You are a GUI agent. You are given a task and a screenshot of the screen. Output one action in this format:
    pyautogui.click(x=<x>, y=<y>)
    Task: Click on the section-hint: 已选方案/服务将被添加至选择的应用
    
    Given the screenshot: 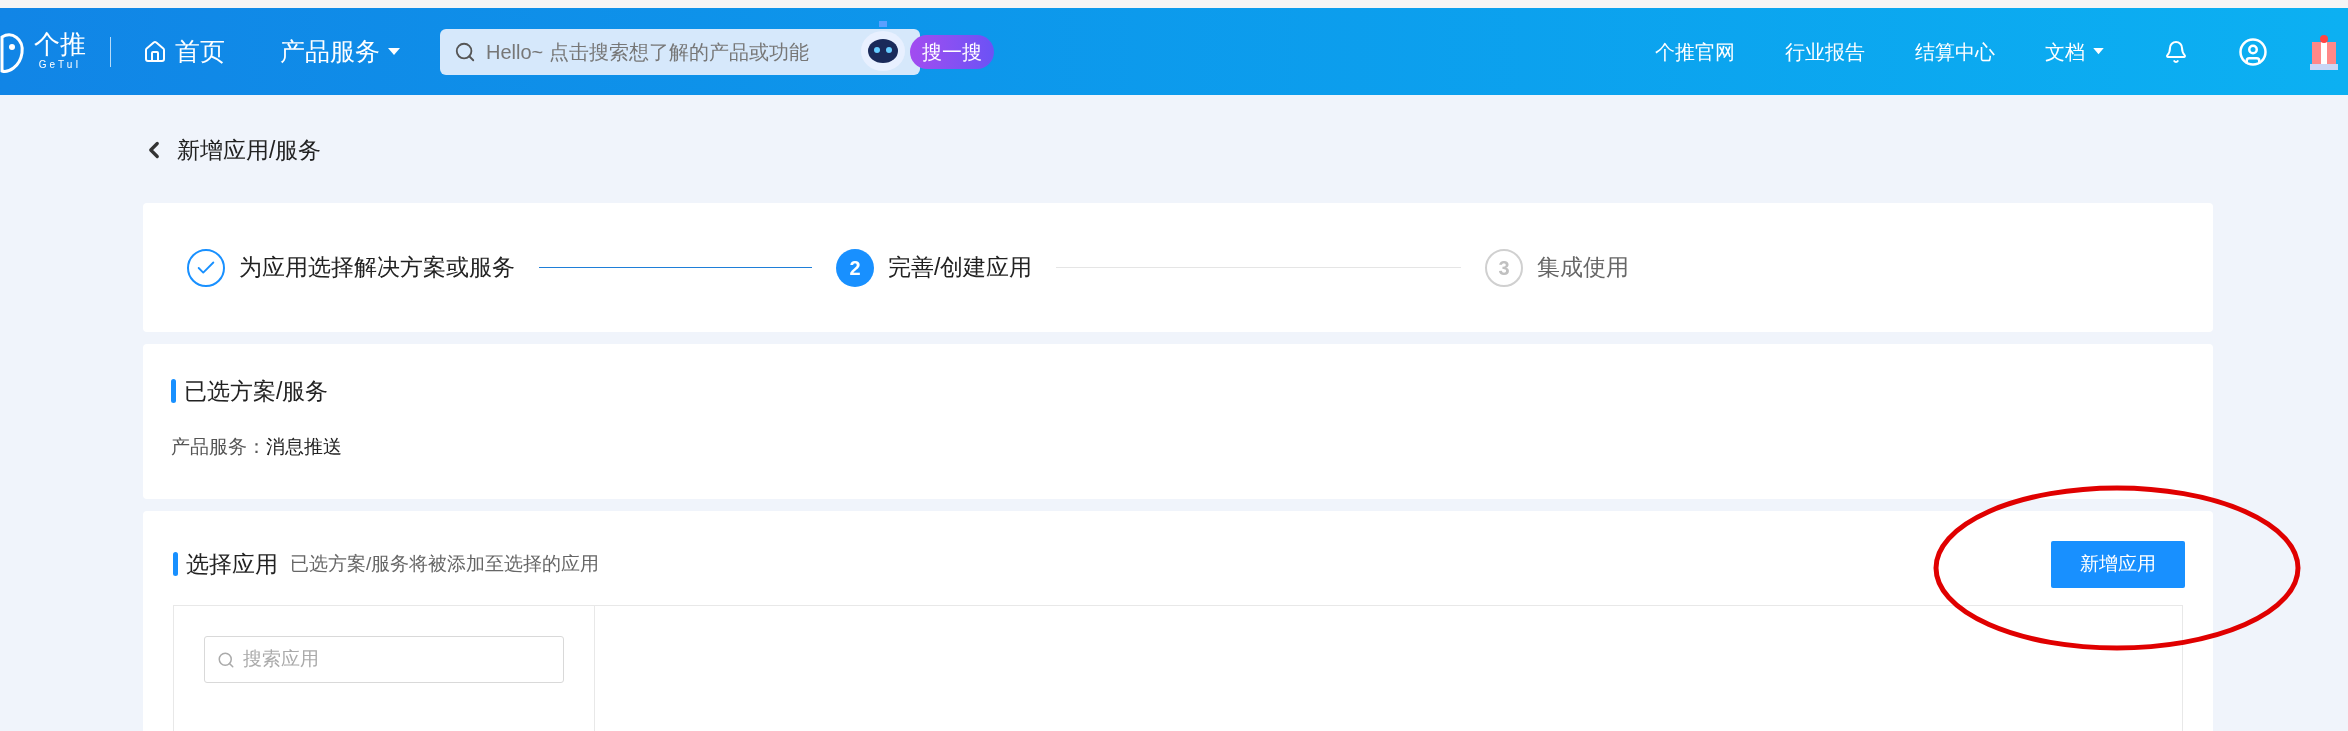 What is the action you would take?
    pyautogui.click(x=445, y=563)
    